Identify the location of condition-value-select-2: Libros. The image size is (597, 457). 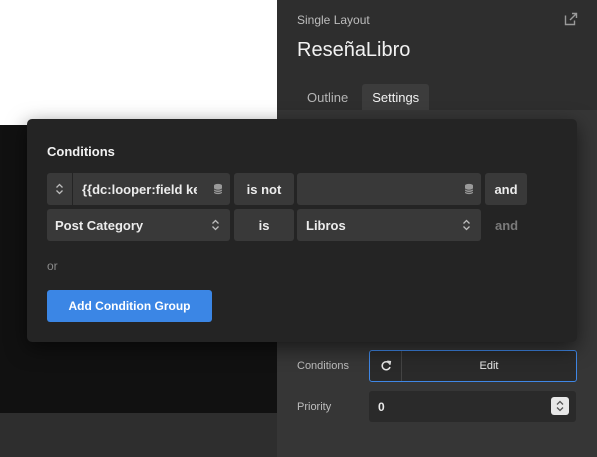
(389, 225).